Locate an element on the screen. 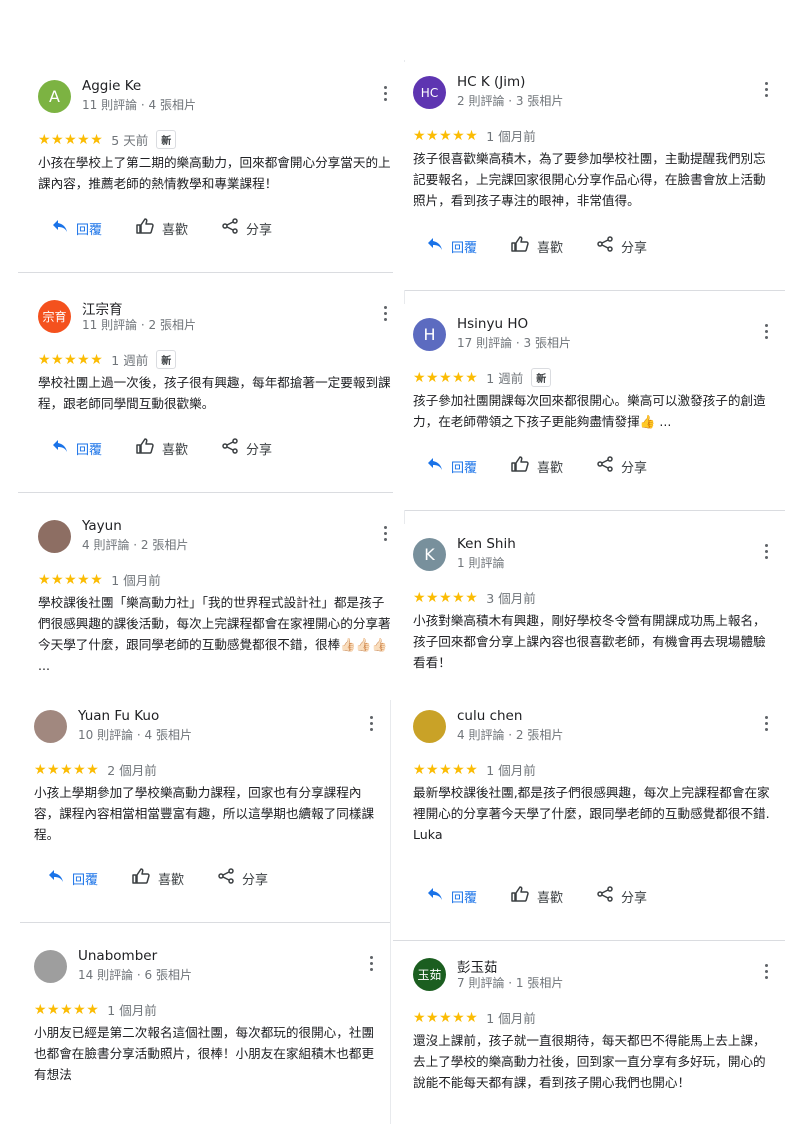 This screenshot has width=795, height=1124. avatar: 玉茹 is located at coordinates (429, 974).